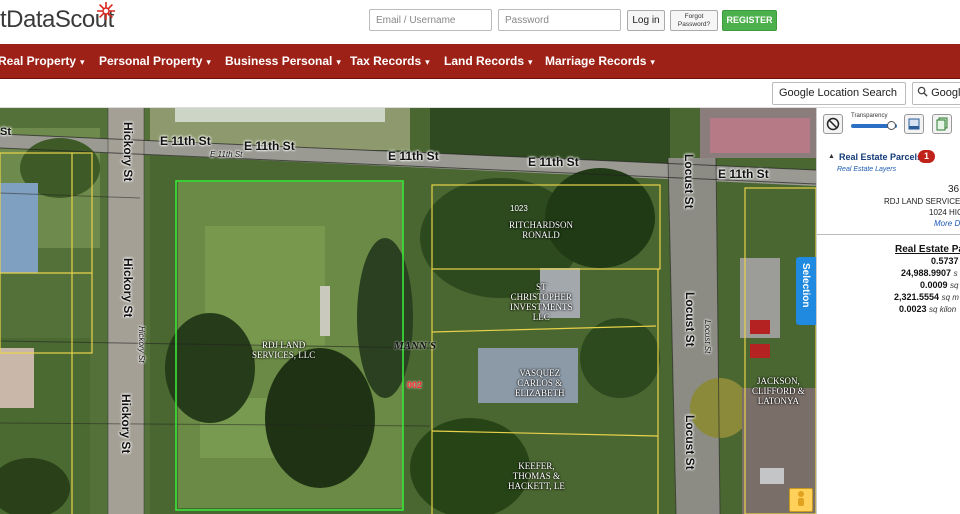 The width and height of the screenshot is (960, 514). Describe the element at coordinates (778, 401) in the screenshot. I see `owner-line: LATONYA` at that location.